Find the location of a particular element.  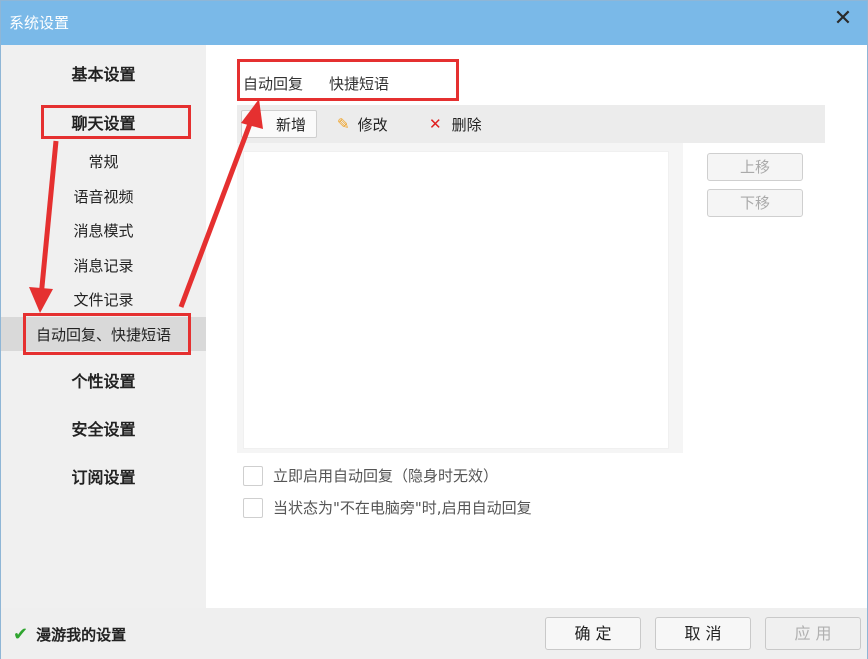

delete-icon: ✕ is located at coordinates (435, 124).